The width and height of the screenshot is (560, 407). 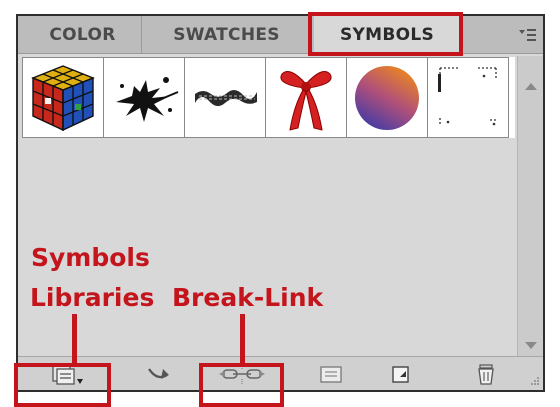 I want to click on delete-symbol-button, so click(x=486, y=374).